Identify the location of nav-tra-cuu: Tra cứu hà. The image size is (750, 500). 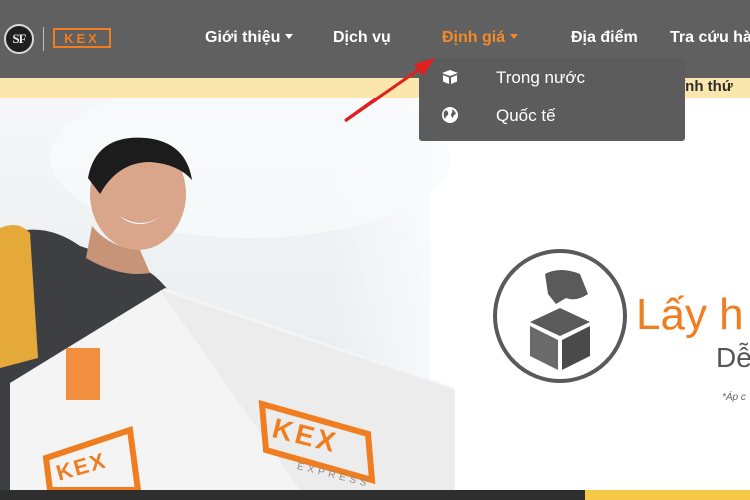
(710, 38).